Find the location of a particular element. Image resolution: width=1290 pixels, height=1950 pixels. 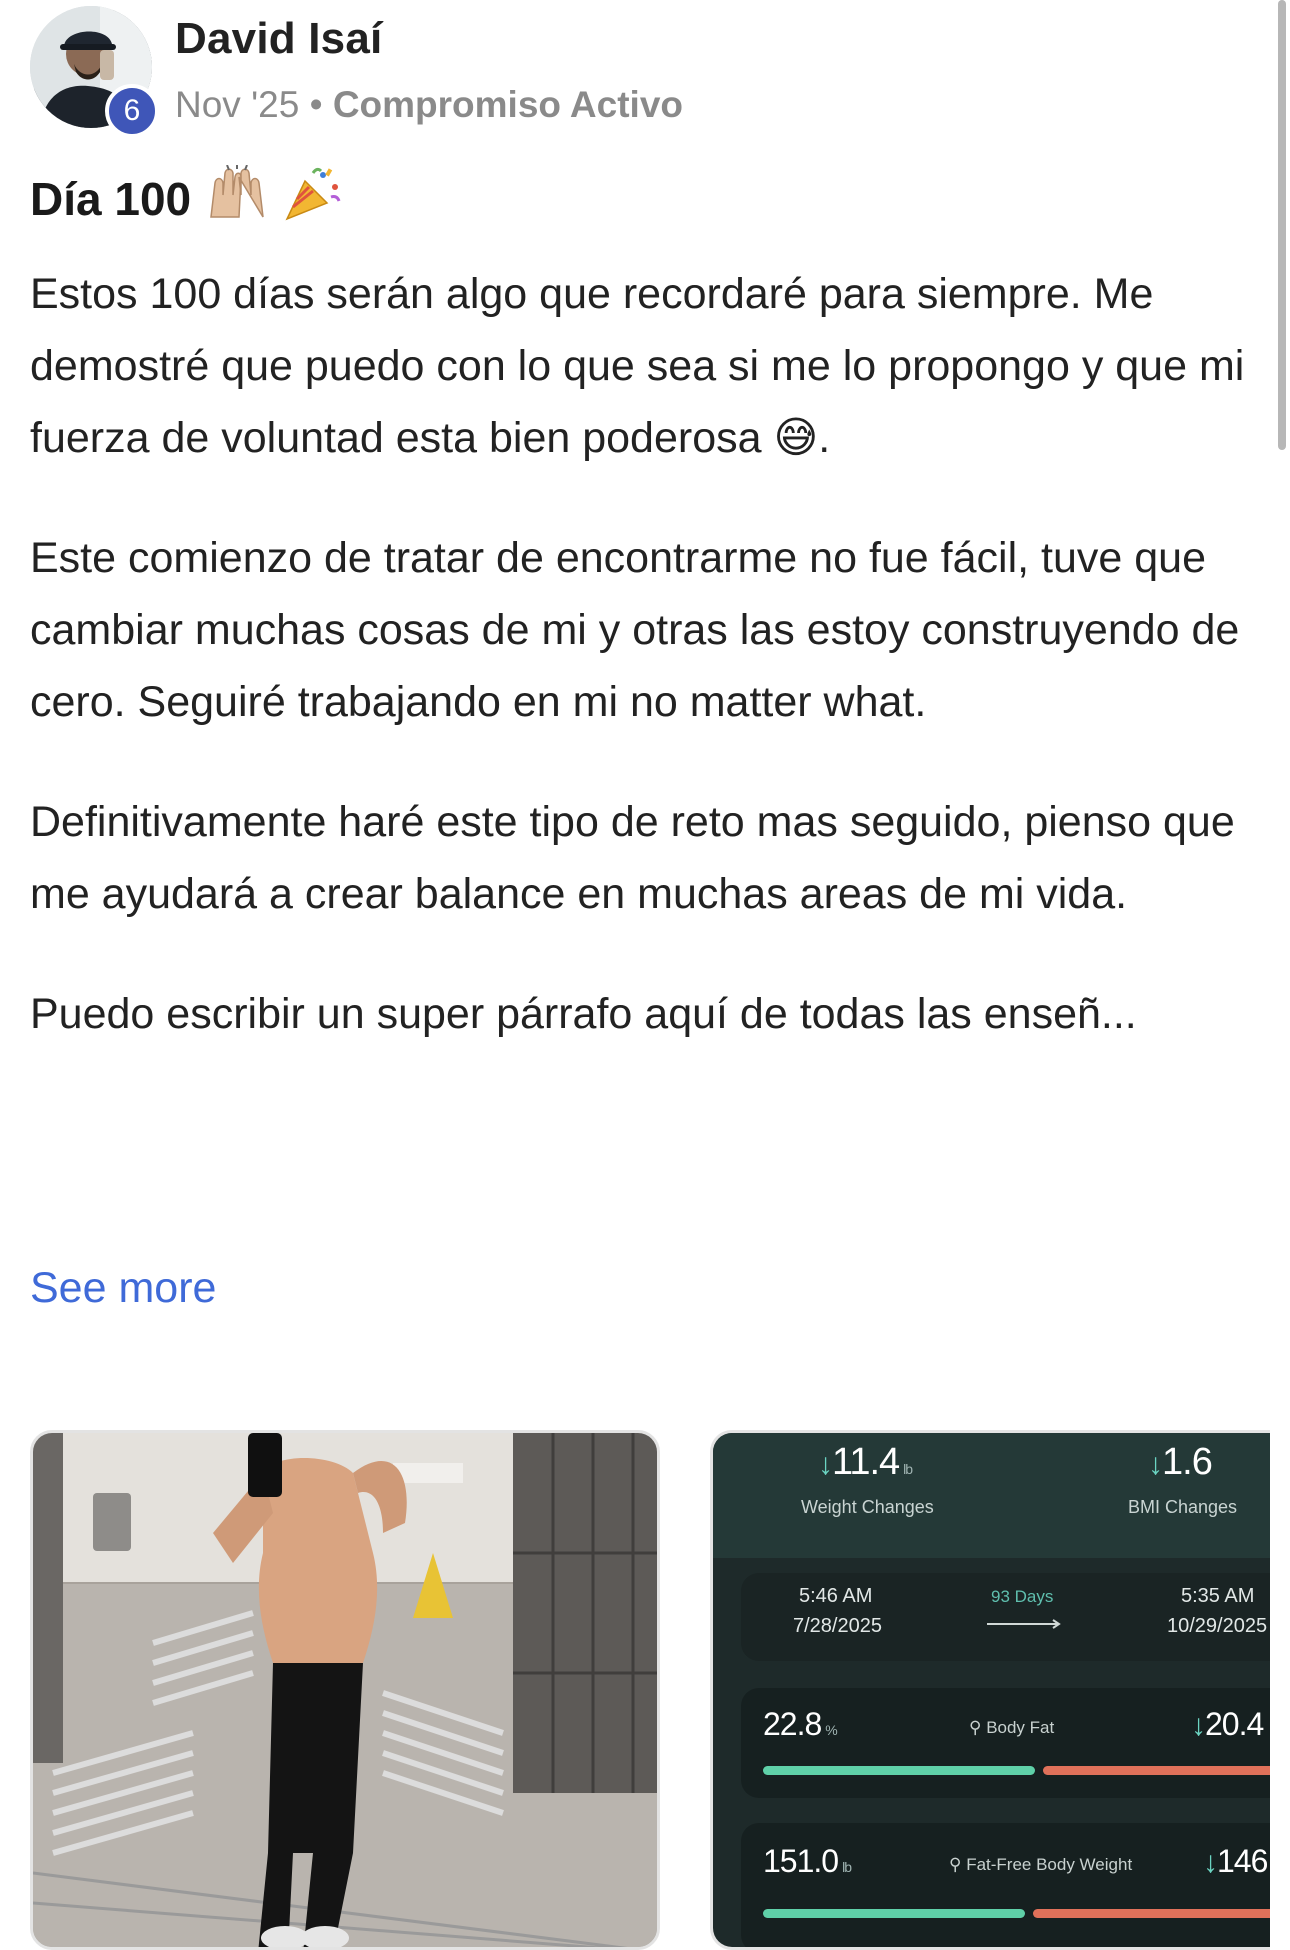

body-fat-label: ⚲ Body Fat is located at coordinates (1012, 1727).